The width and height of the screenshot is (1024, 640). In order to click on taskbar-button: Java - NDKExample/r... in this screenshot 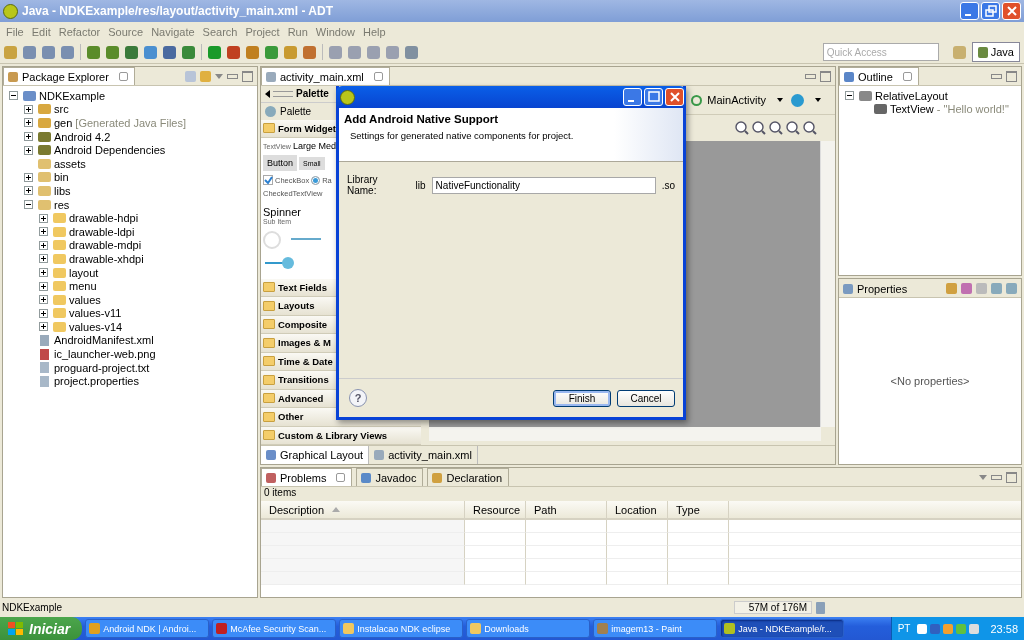, I will do `click(782, 628)`.